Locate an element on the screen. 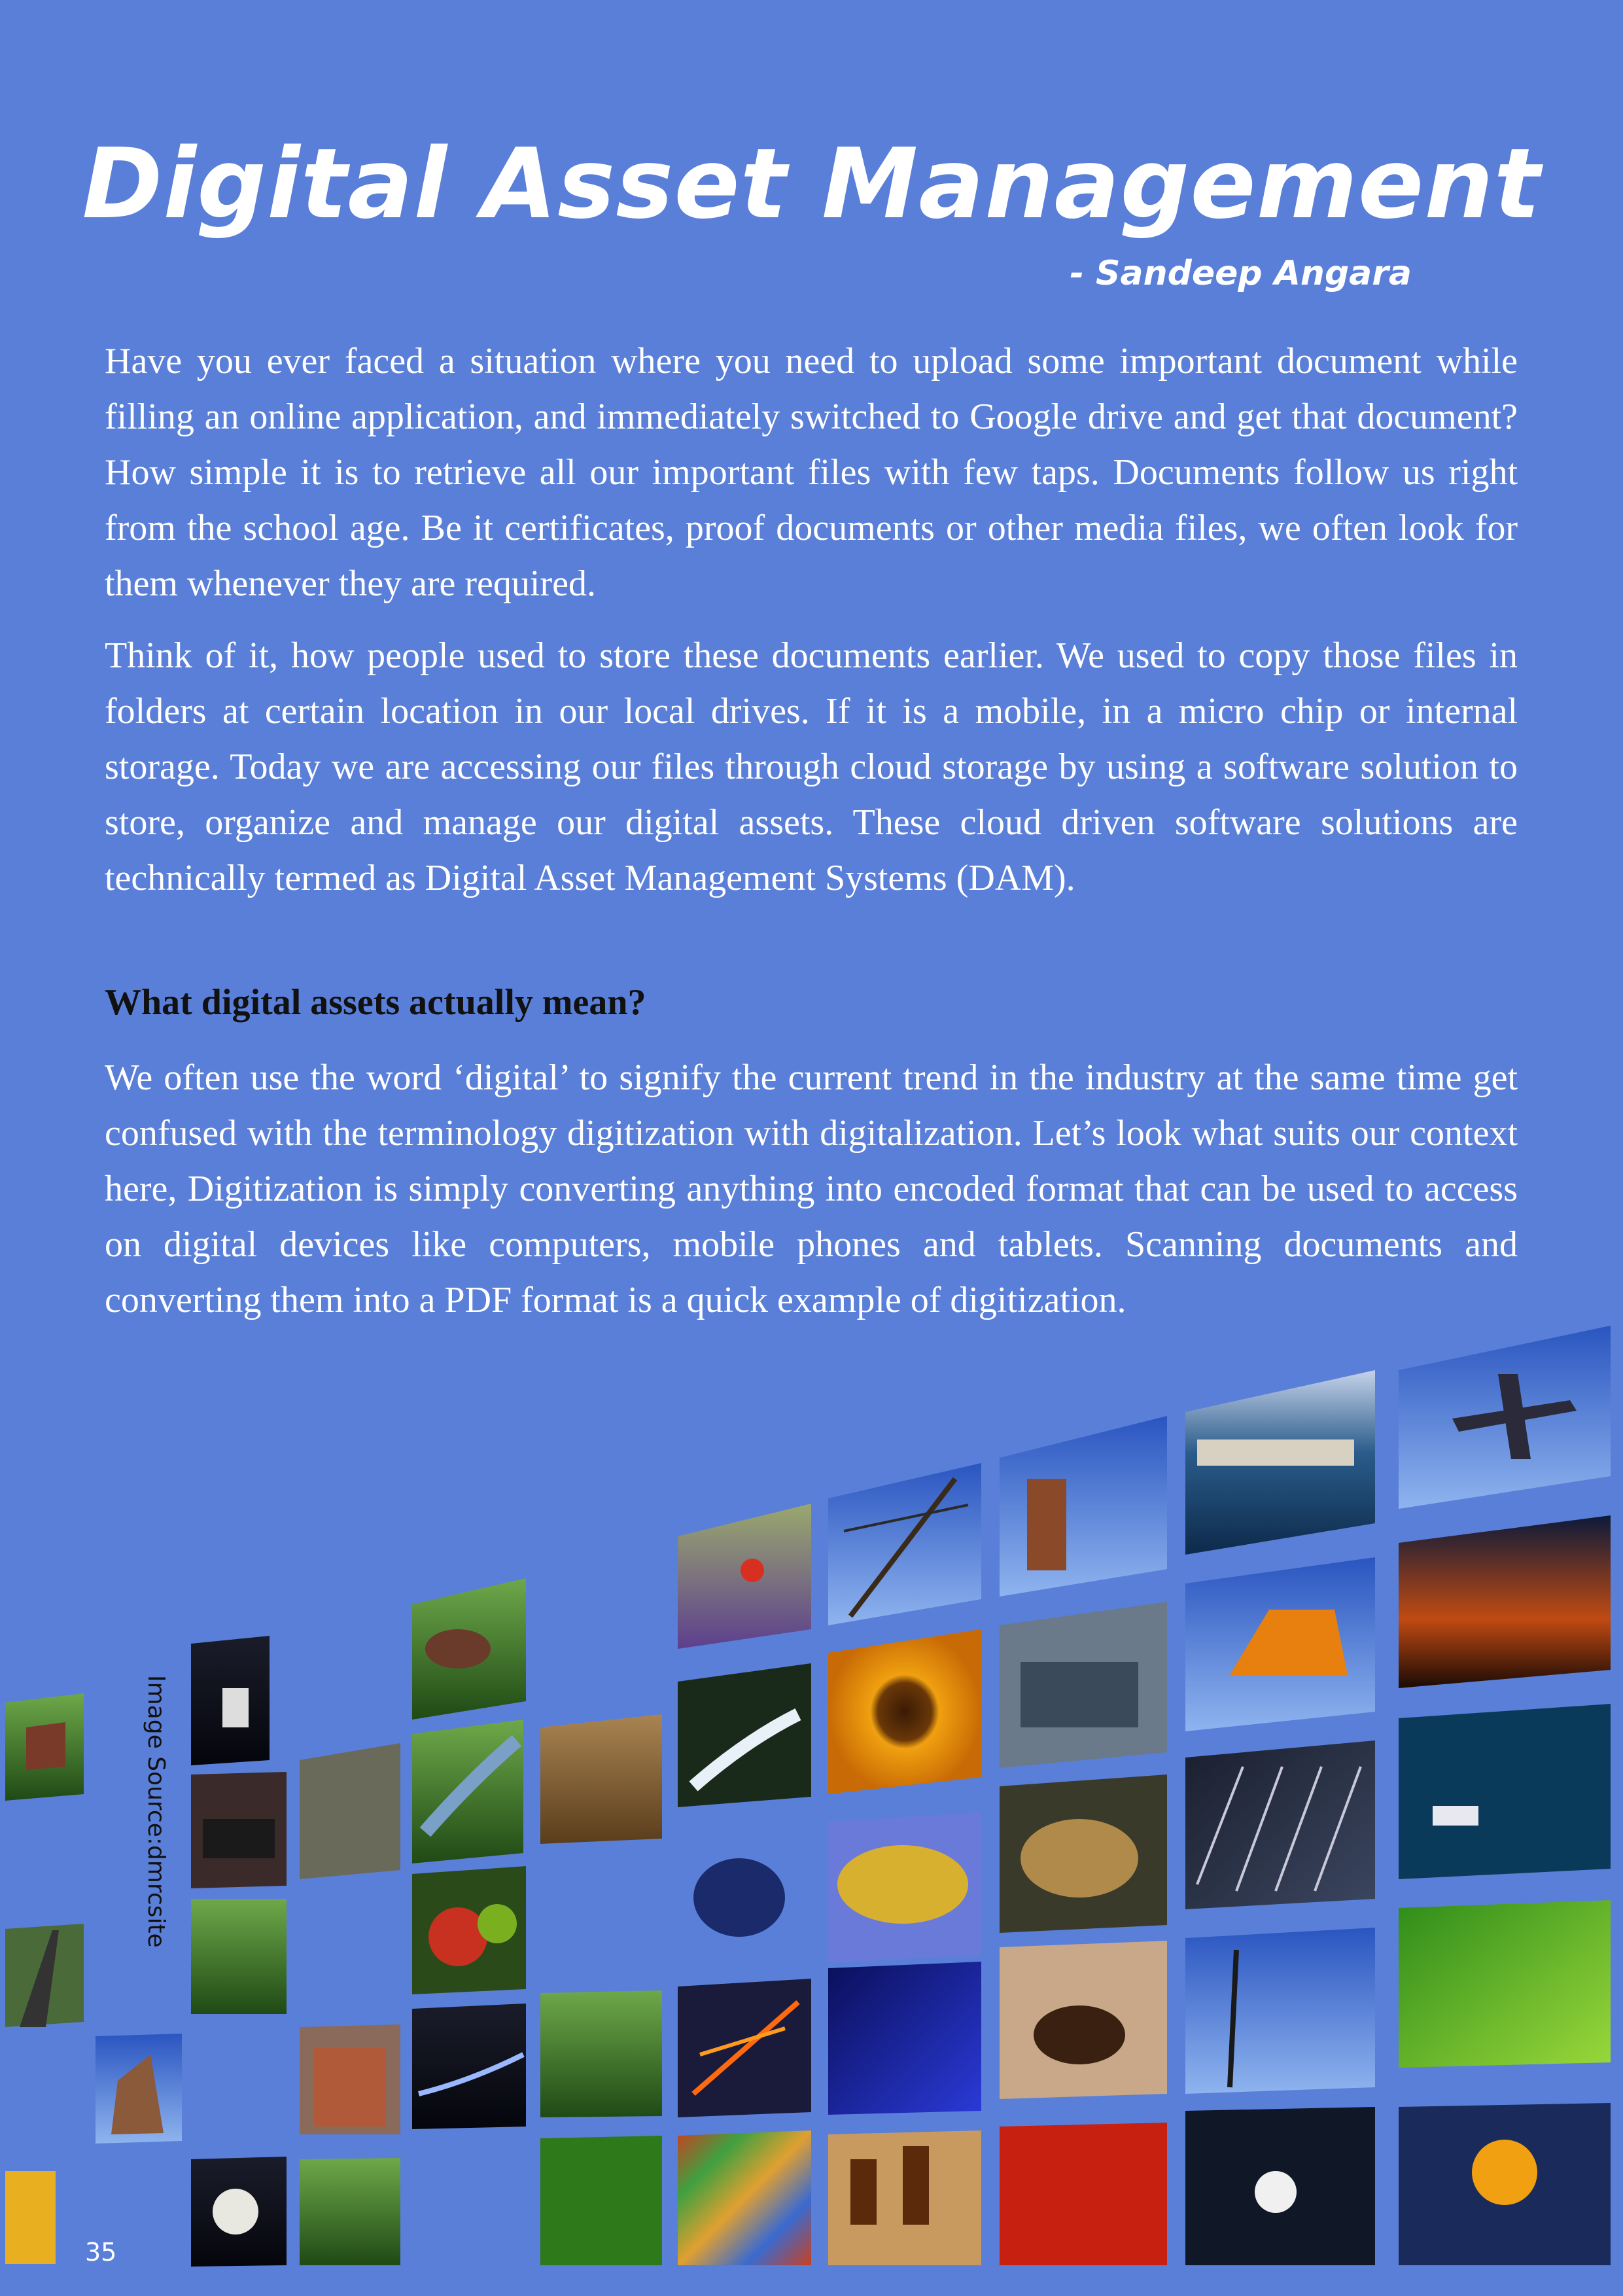 The width and height of the screenshot is (1623, 2296). section-heading: What digital assets actually mean? is located at coordinates (376, 1002).